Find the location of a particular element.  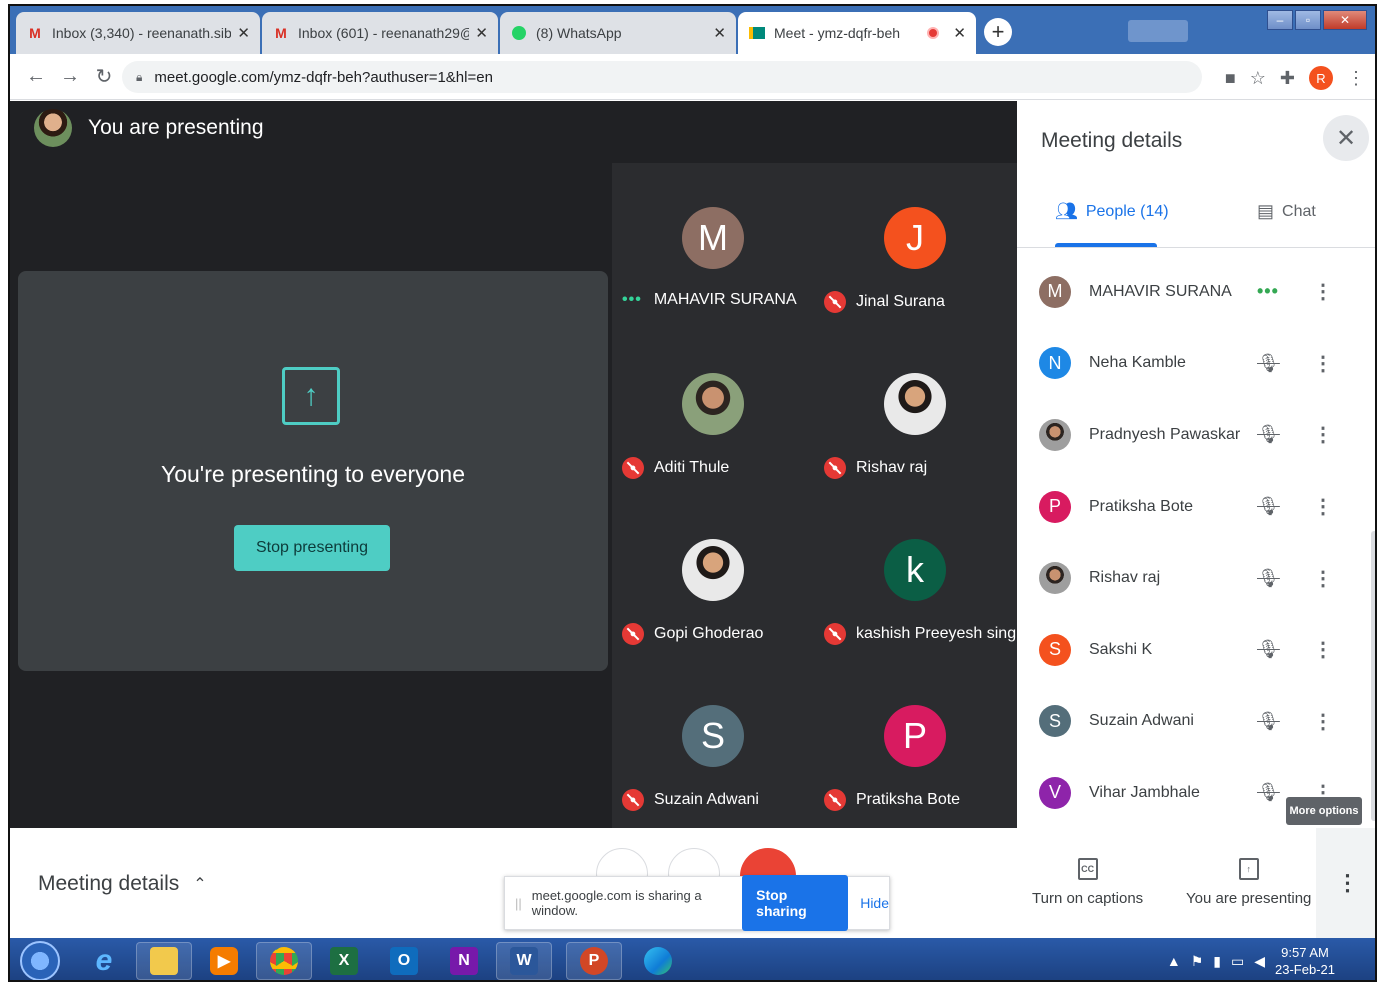

participant-tile: J ● Jinal Surana is located at coordinates (915, 246).